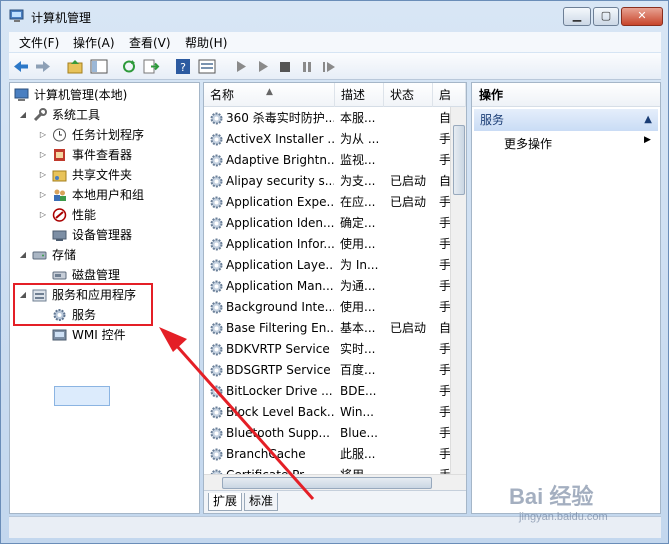  I want to click on table-row: BDKVRTP Service 实时... 手, so click(327, 349).